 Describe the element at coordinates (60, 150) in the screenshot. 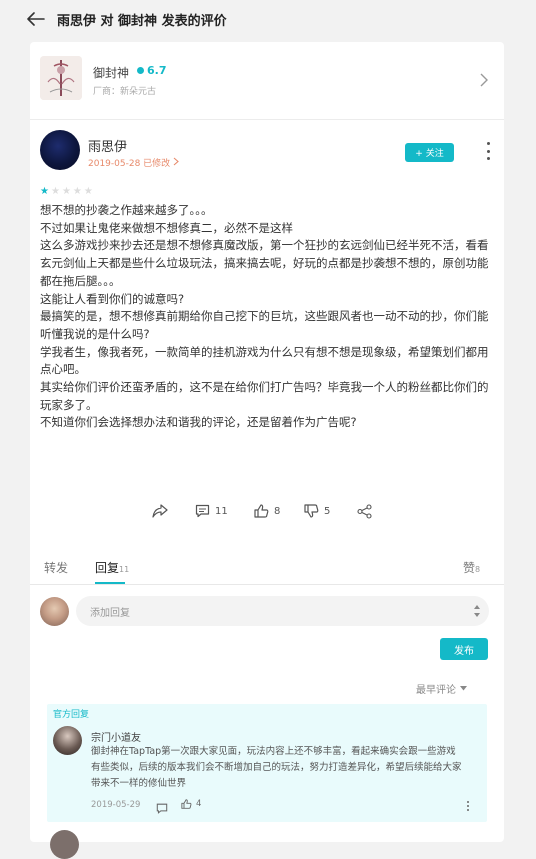

I see `author-avatar` at that location.